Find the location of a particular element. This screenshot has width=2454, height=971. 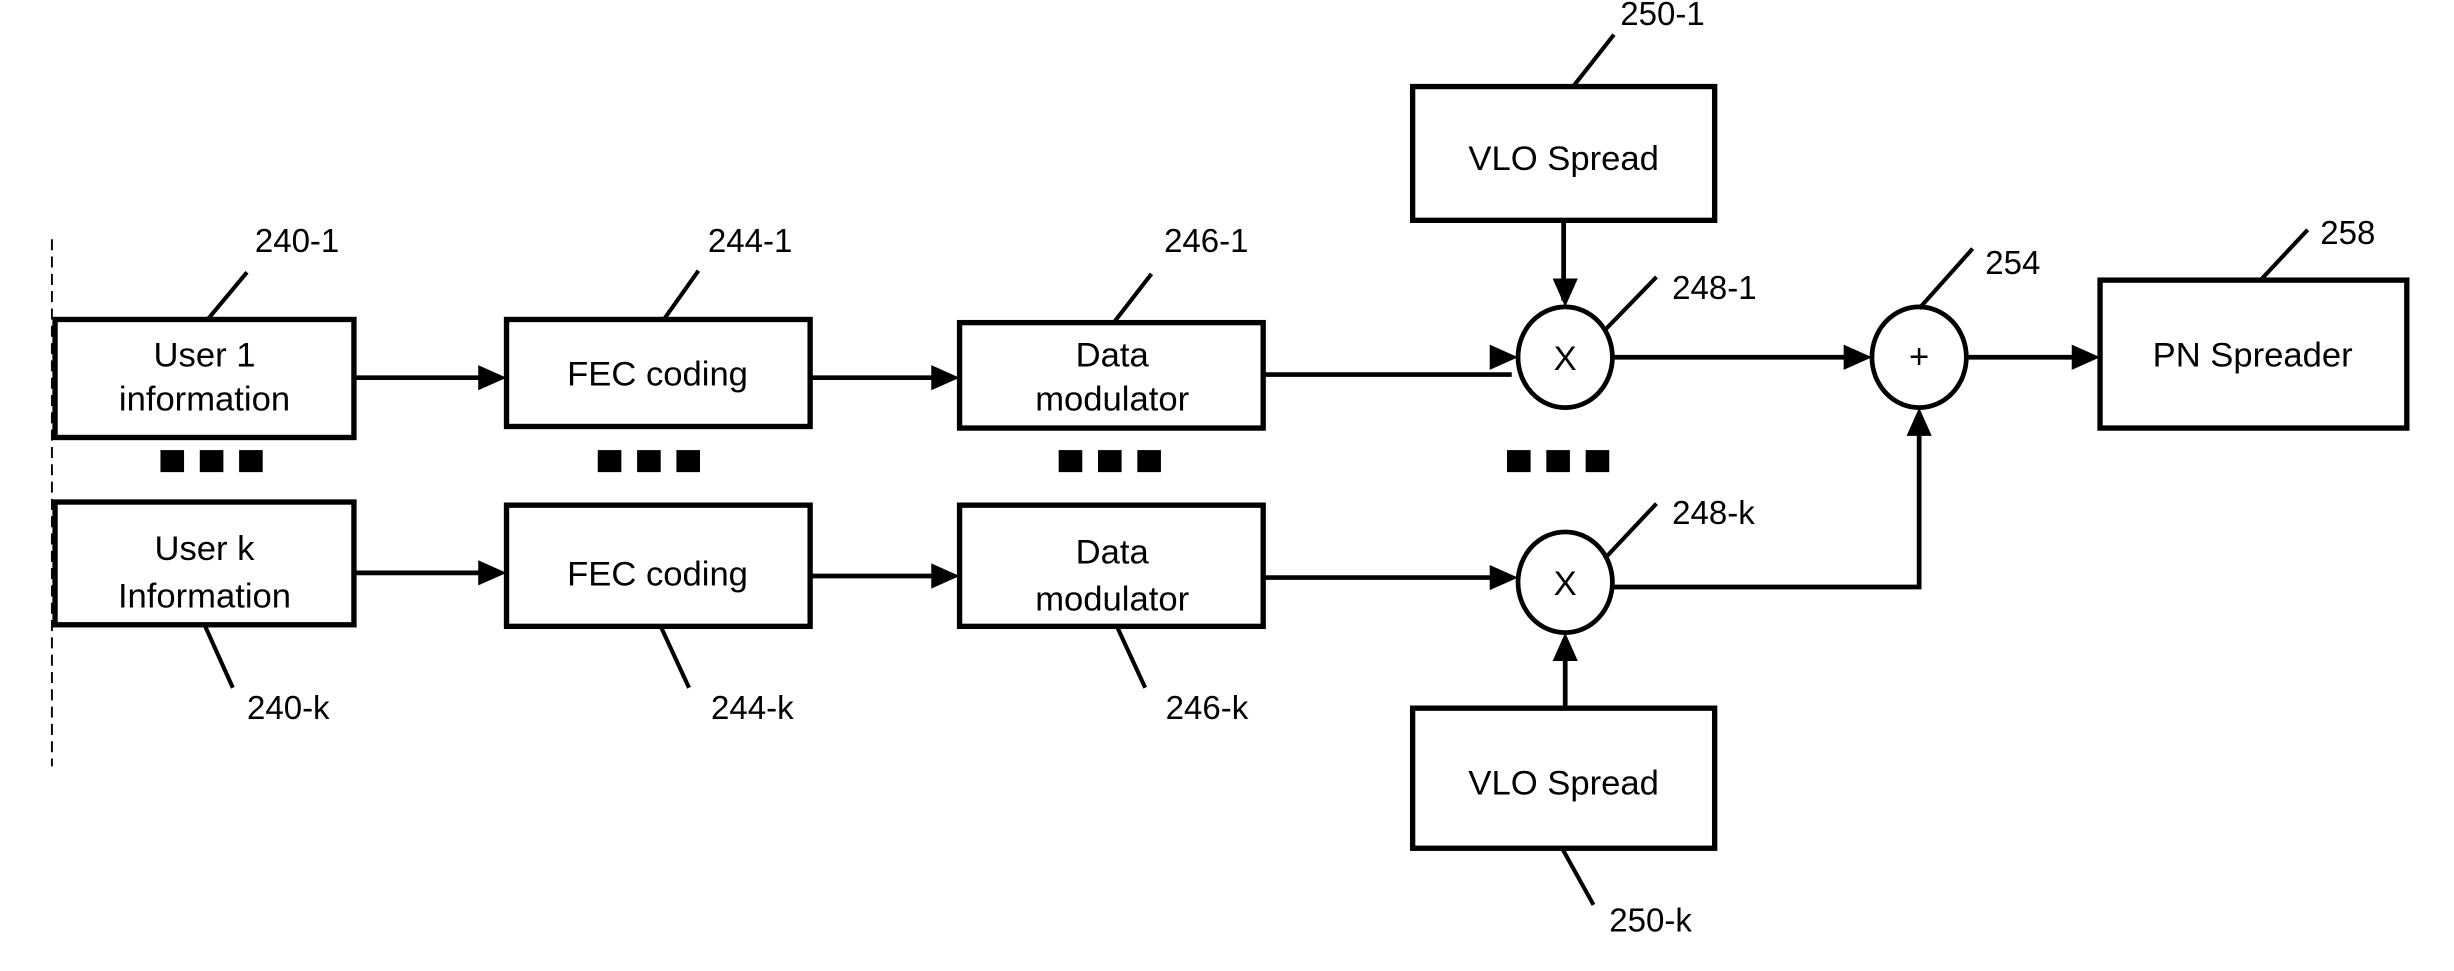

user-1-label-line2: information is located at coordinates (204, 400).